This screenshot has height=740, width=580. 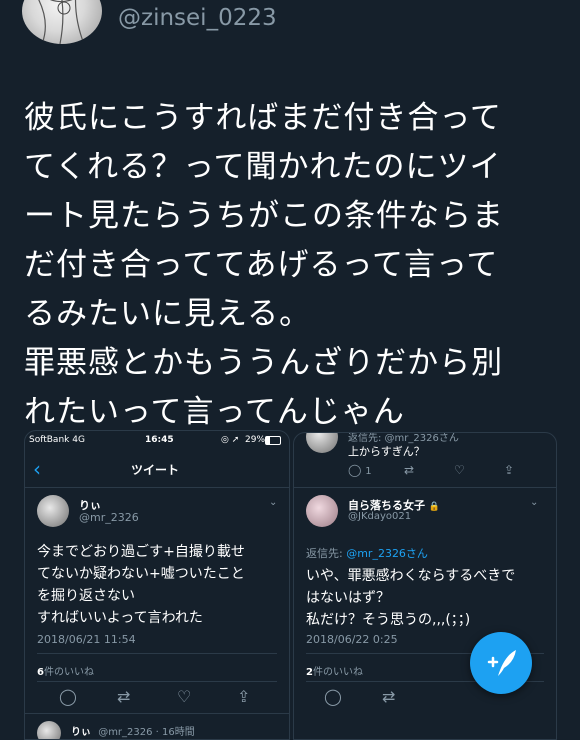 What do you see at coordinates (410, 598) in the screenshot?
I see `tweet-body: いや、罪悪感わくならするべきで はないはず？ 私だけ？そう思うの,,,(；；)` at bounding box center [410, 598].